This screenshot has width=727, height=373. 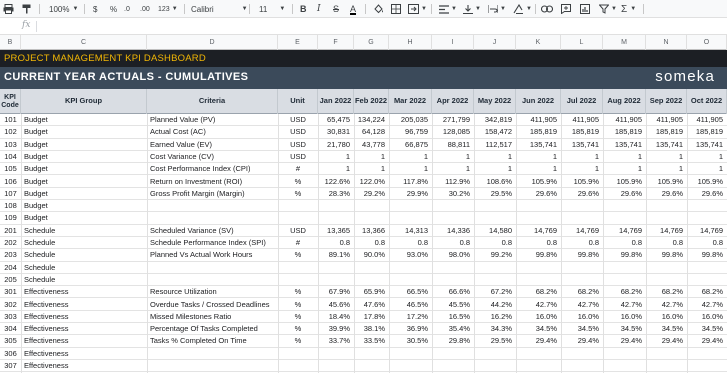 I want to click on cell-criteria: Cost Variance (CV), so click(x=212, y=157).